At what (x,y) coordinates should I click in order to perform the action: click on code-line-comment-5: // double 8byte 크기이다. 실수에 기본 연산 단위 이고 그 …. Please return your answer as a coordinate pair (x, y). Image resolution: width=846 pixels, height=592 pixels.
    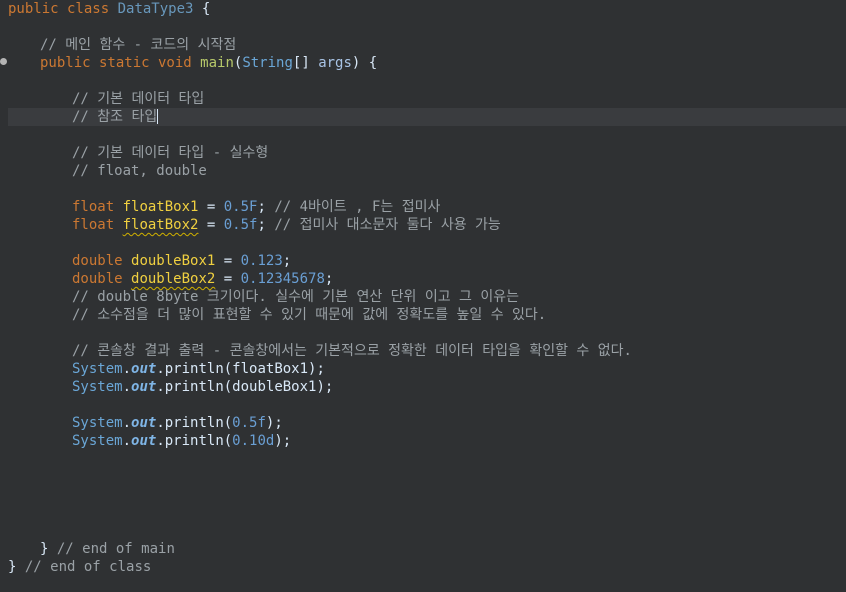
    Looking at the image, I should click on (263, 297).